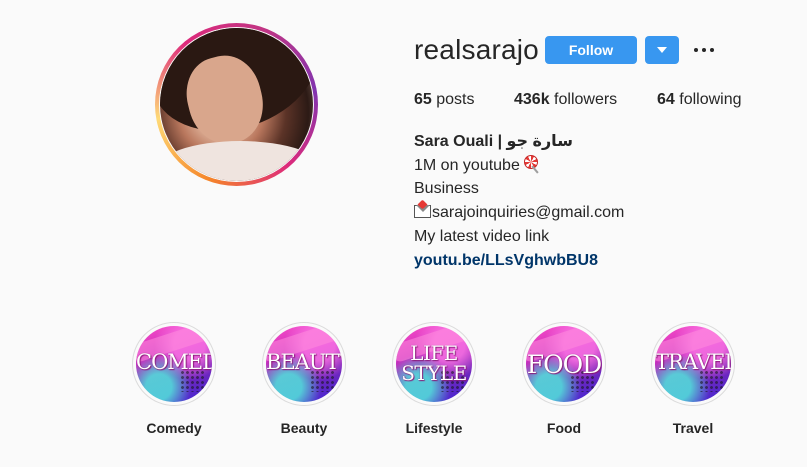 Image resolution: width=807 pixels, height=467 pixels. I want to click on story-highlight-lifestyle: LIFE STYLE Lifestyle, so click(434, 379).